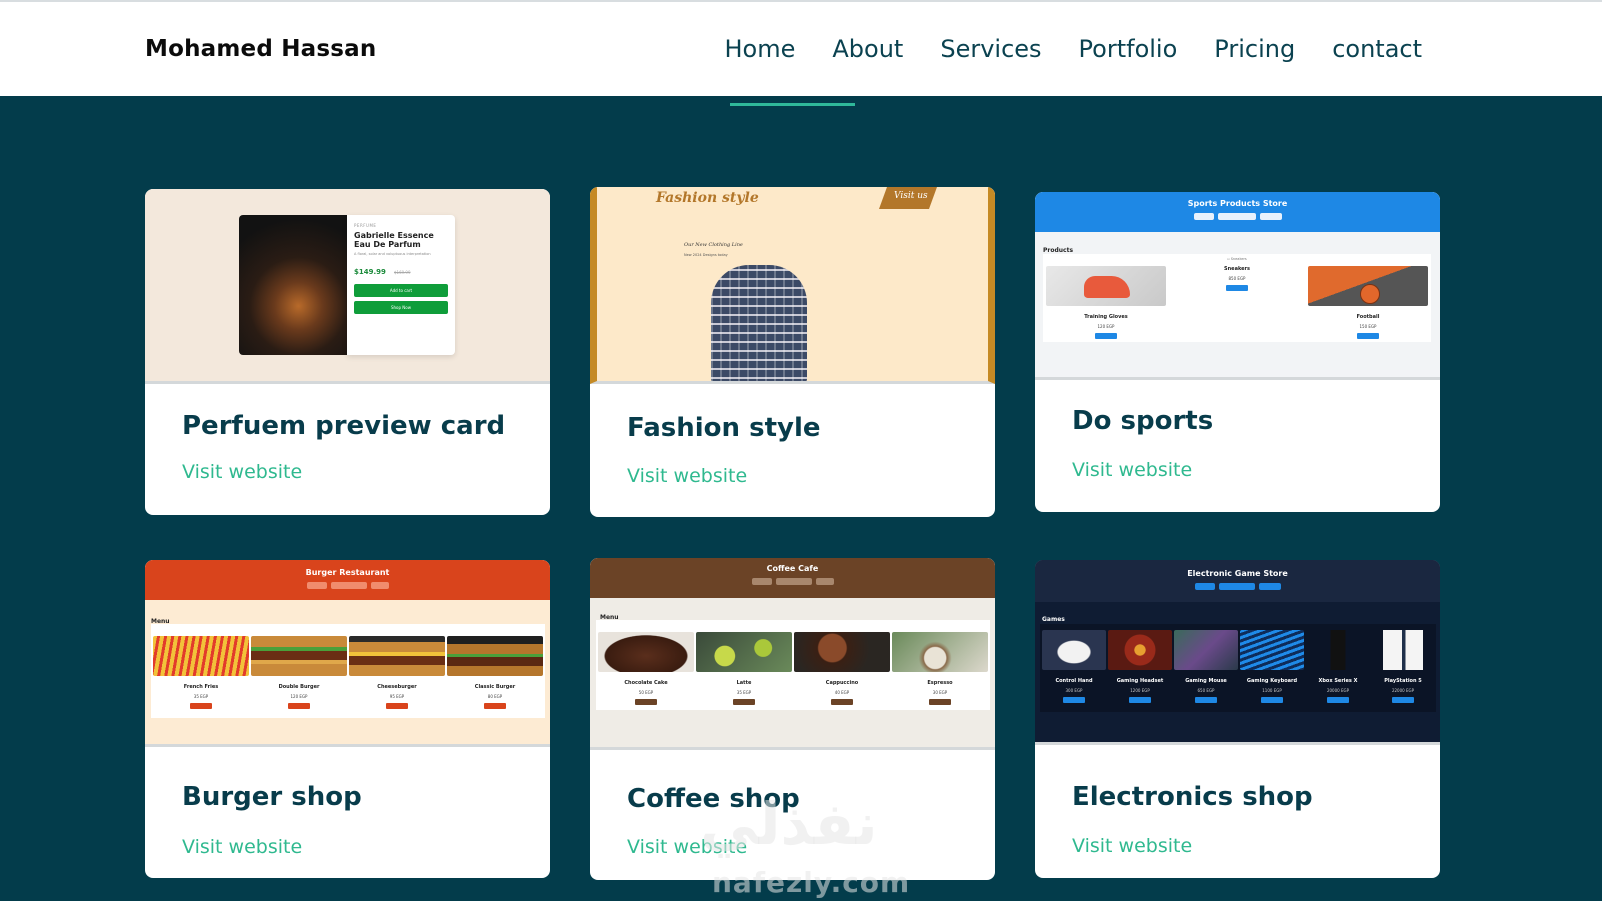 This screenshot has width=1602, height=901. I want to click on xbox-photo, so click(1338, 650).